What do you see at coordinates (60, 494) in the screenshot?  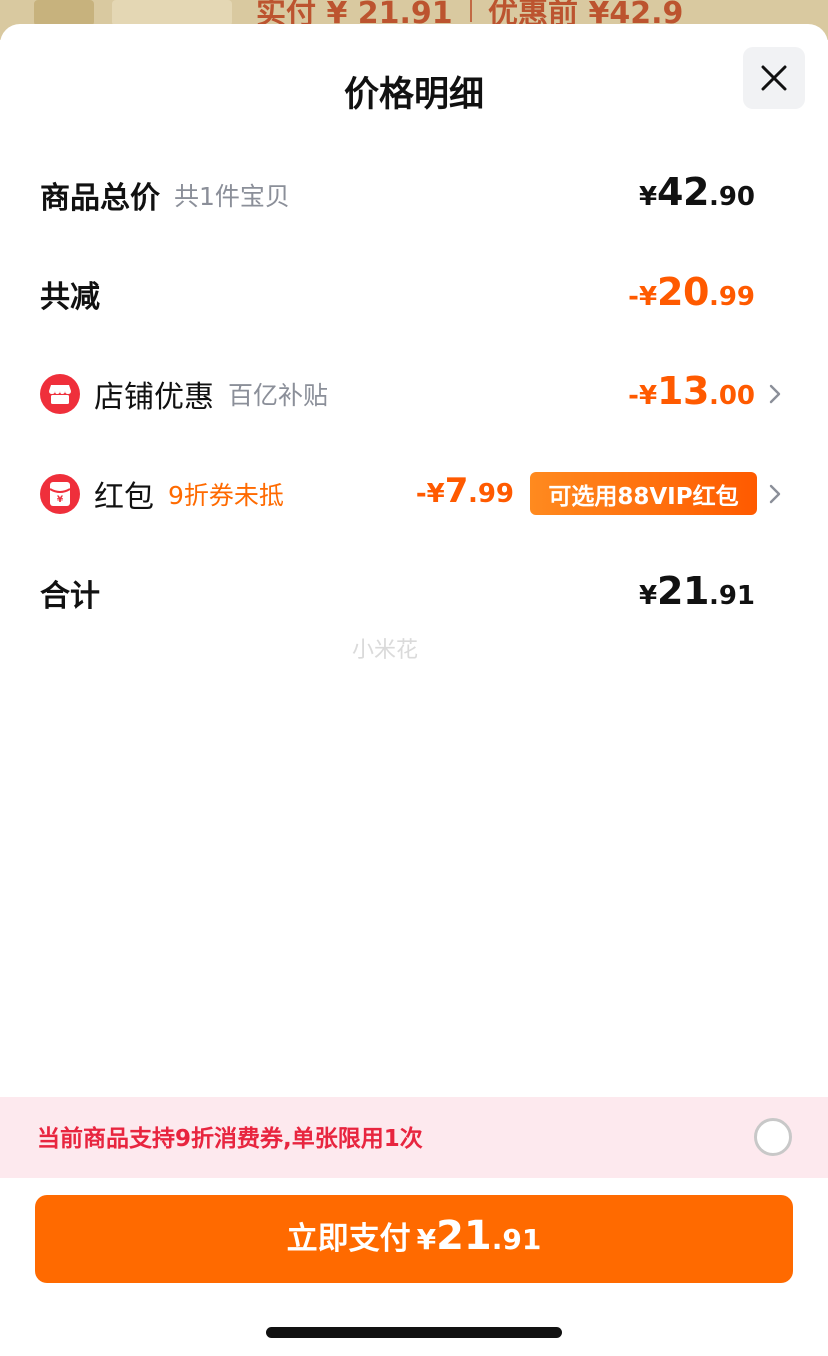 I see `red-envelope-icon: ¥` at bounding box center [60, 494].